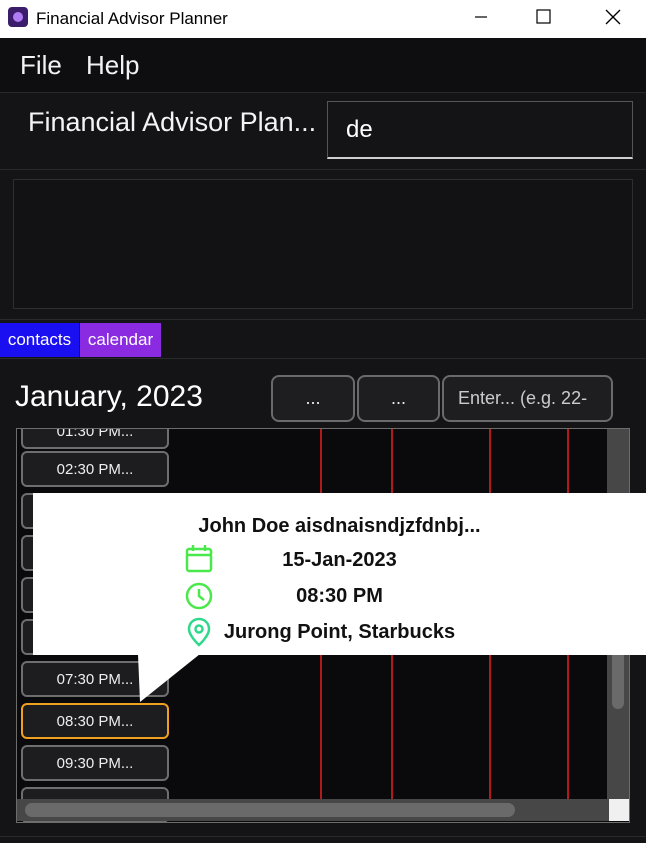 The image size is (646, 843). Describe the element at coordinates (18, 17) in the screenshot. I see `app-icon` at that location.